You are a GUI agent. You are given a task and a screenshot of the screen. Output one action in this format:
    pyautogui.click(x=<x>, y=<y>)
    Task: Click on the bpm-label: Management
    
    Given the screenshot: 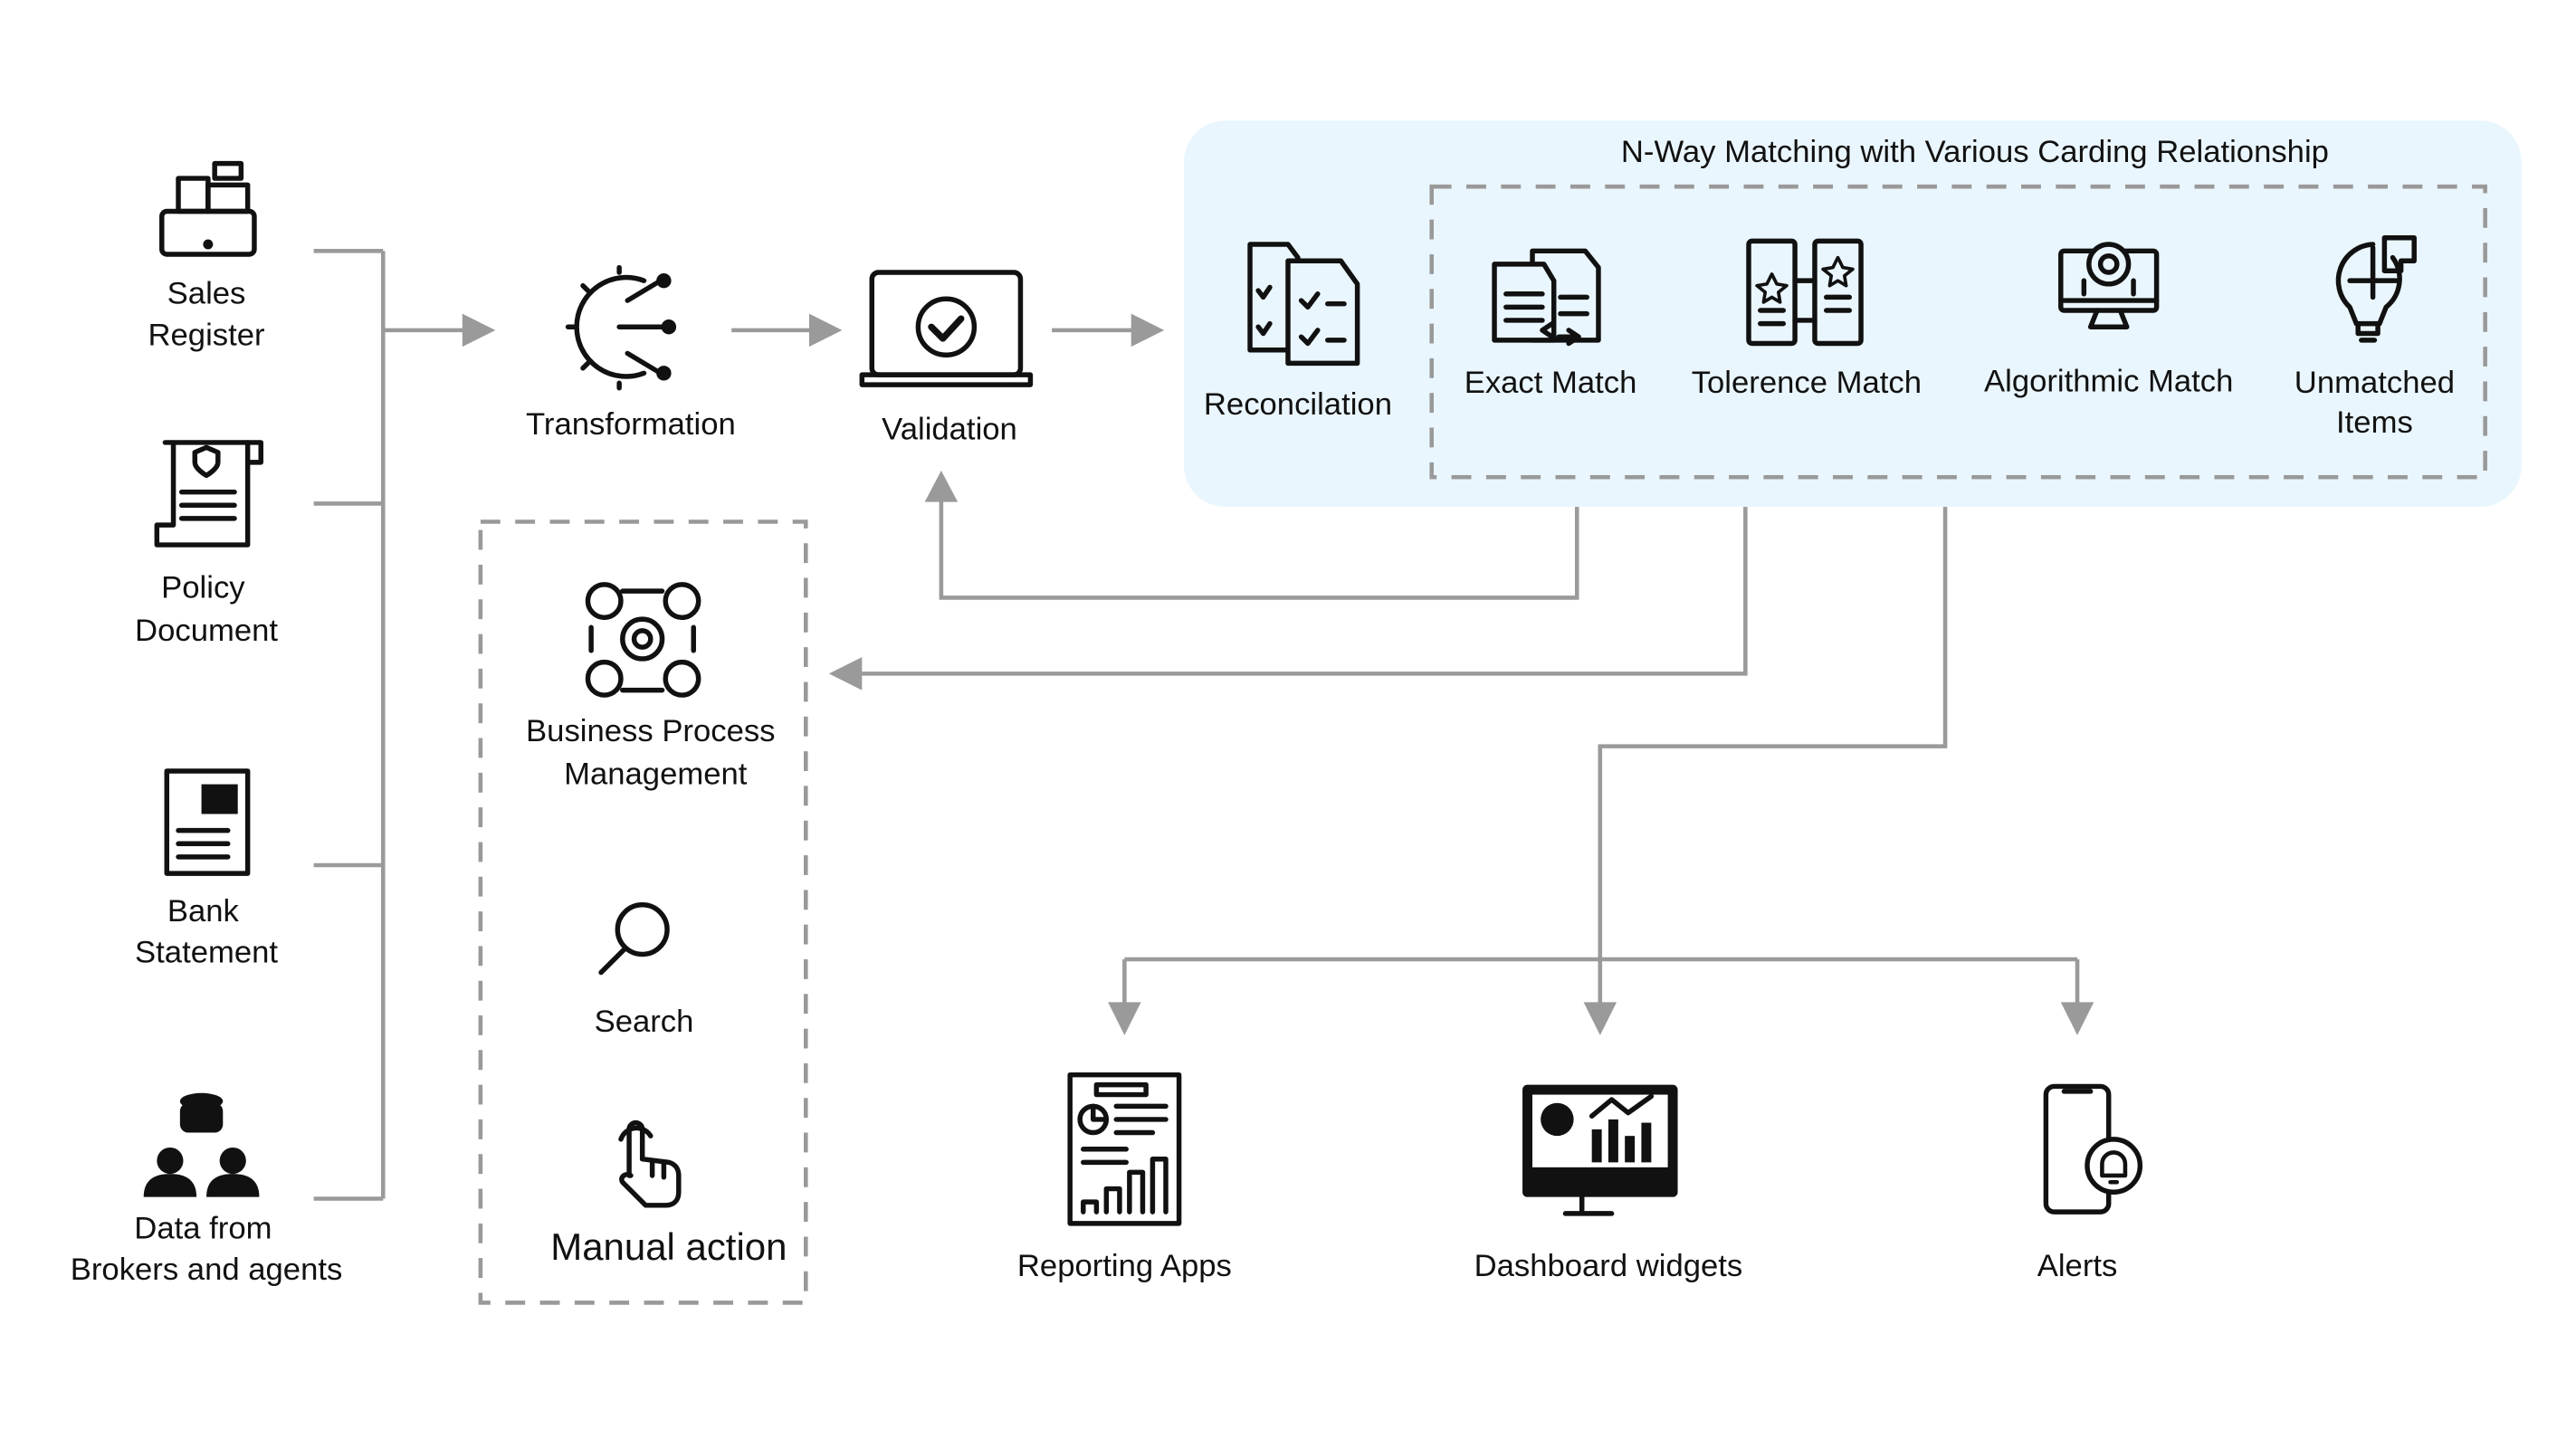 What is the action you would take?
    pyautogui.click(x=656, y=774)
    